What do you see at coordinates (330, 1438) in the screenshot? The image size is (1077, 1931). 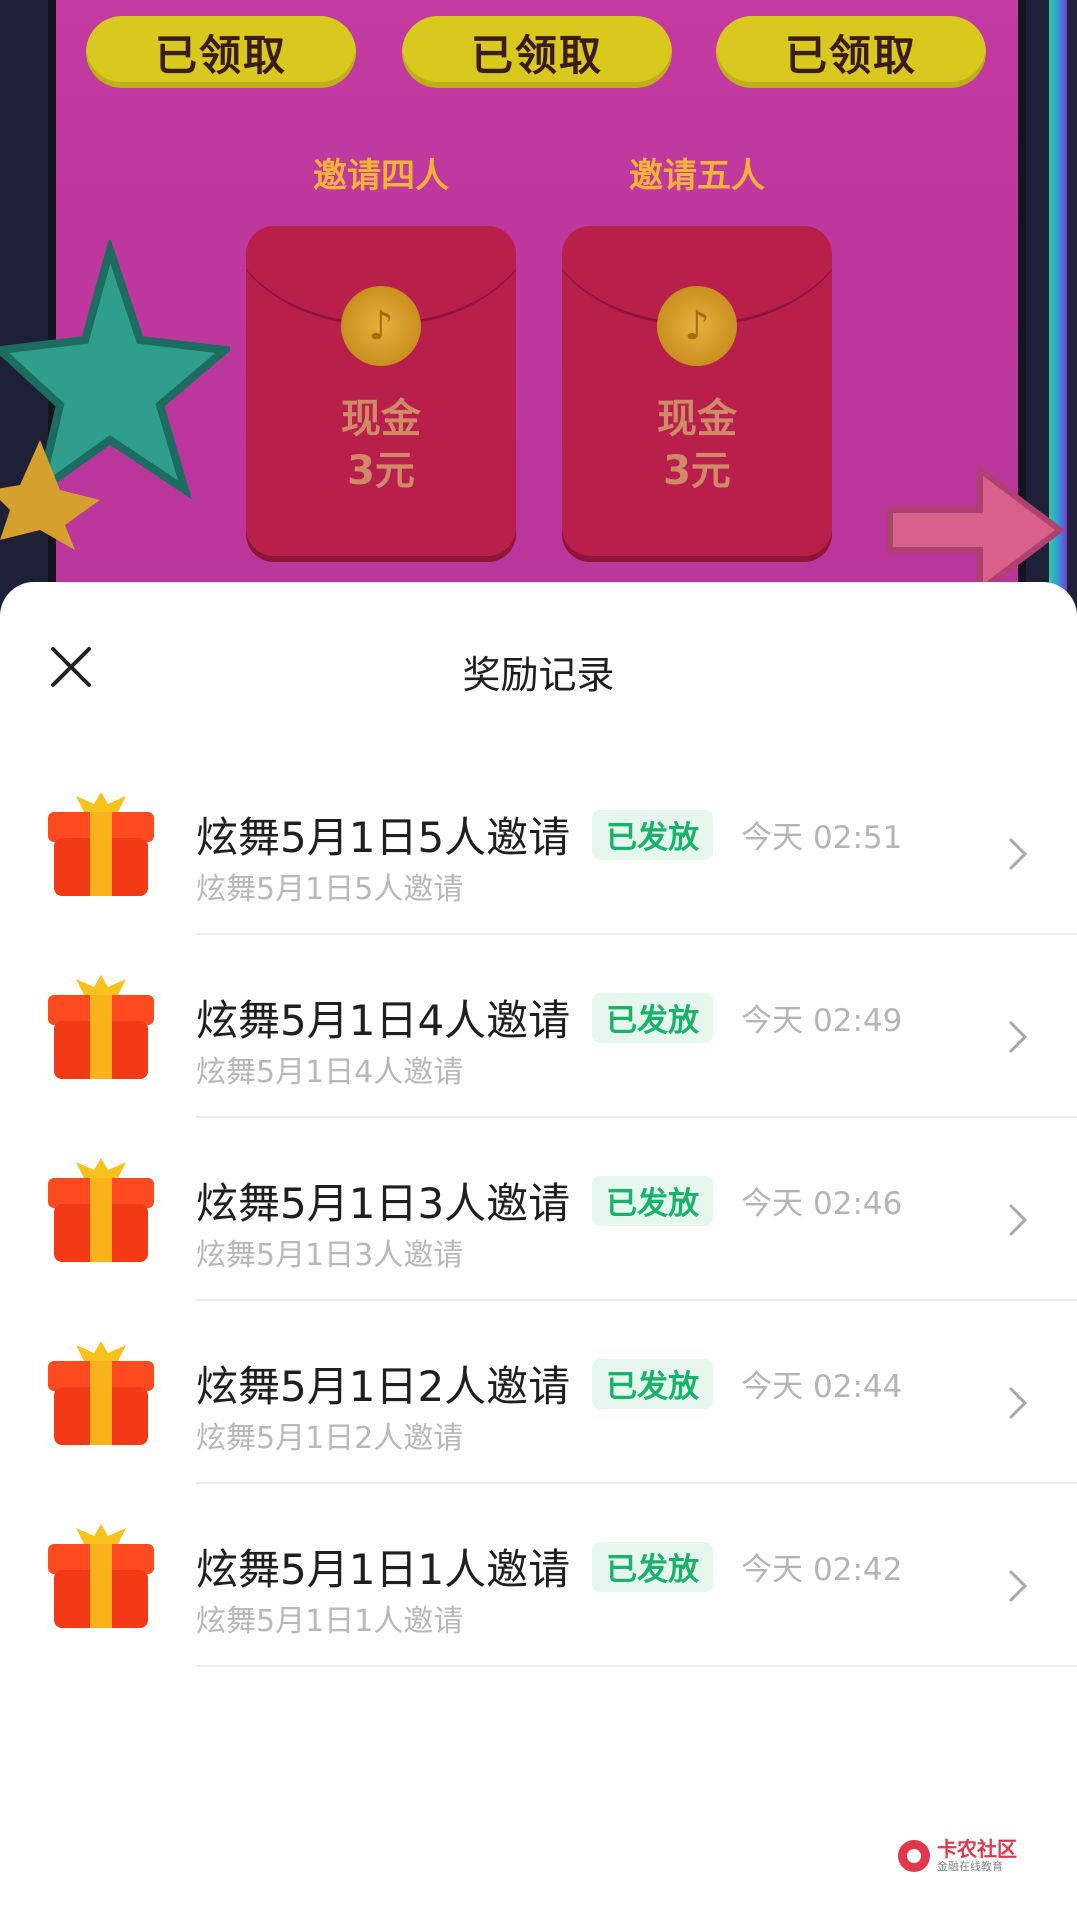 I see `record-subtitle: 炫舞5月1日2人邀请` at bounding box center [330, 1438].